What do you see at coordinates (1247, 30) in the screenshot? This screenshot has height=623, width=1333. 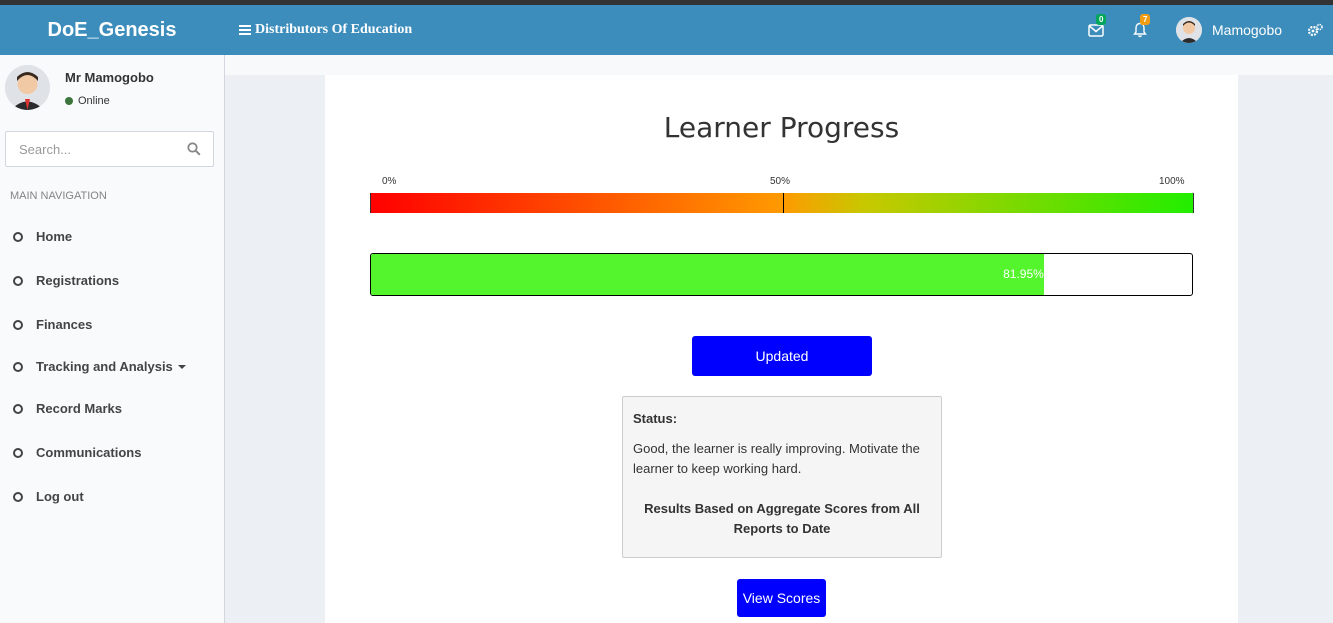 I see `header-username: Mamogobo` at bounding box center [1247, 30].